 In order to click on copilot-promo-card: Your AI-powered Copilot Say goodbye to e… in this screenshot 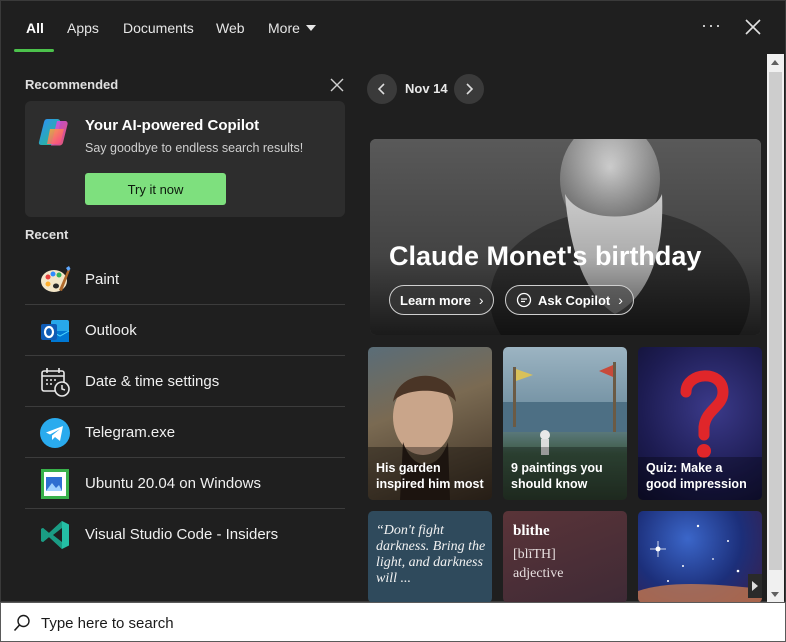, I will do `click(185, 159)`.